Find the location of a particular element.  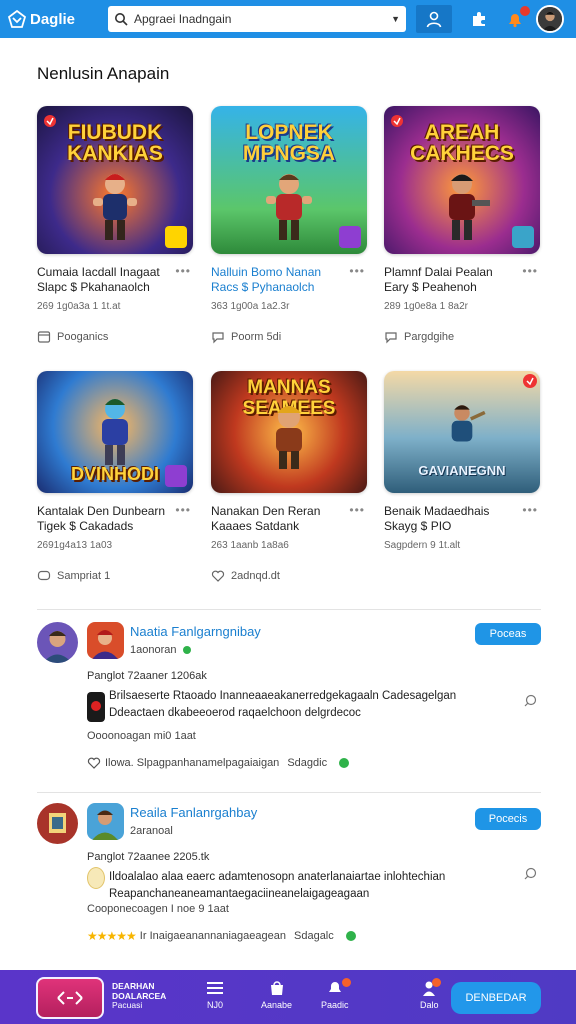

game-thumbnail: LOPNEK MPNGSA is located at coordinates (289, 180).